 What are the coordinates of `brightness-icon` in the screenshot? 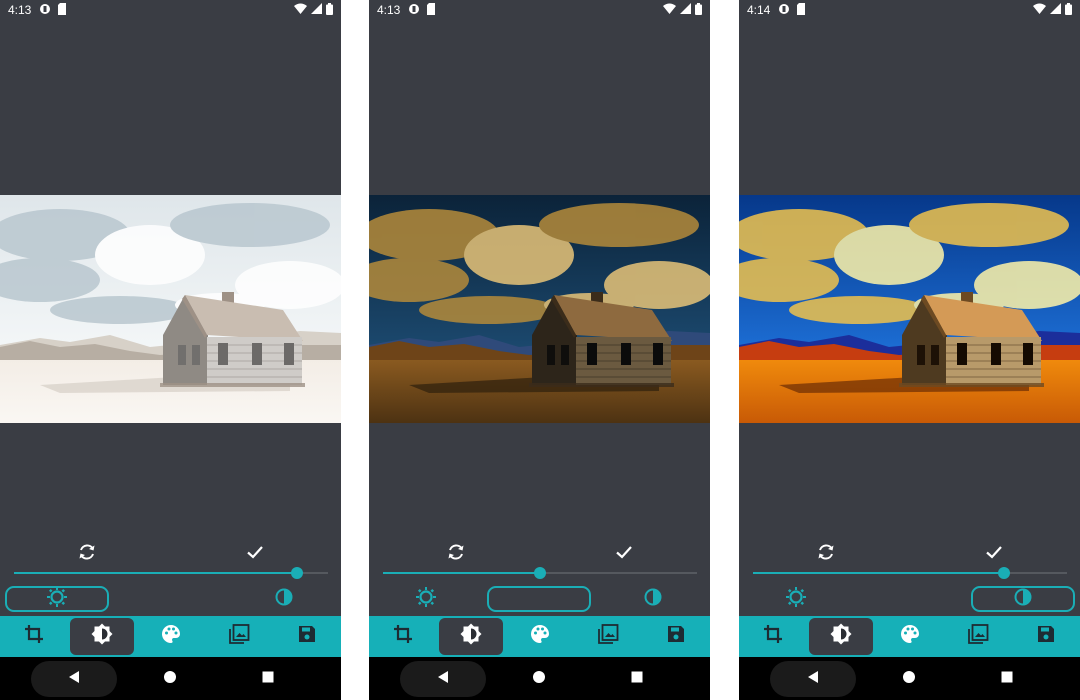 It's located at (57, 599).